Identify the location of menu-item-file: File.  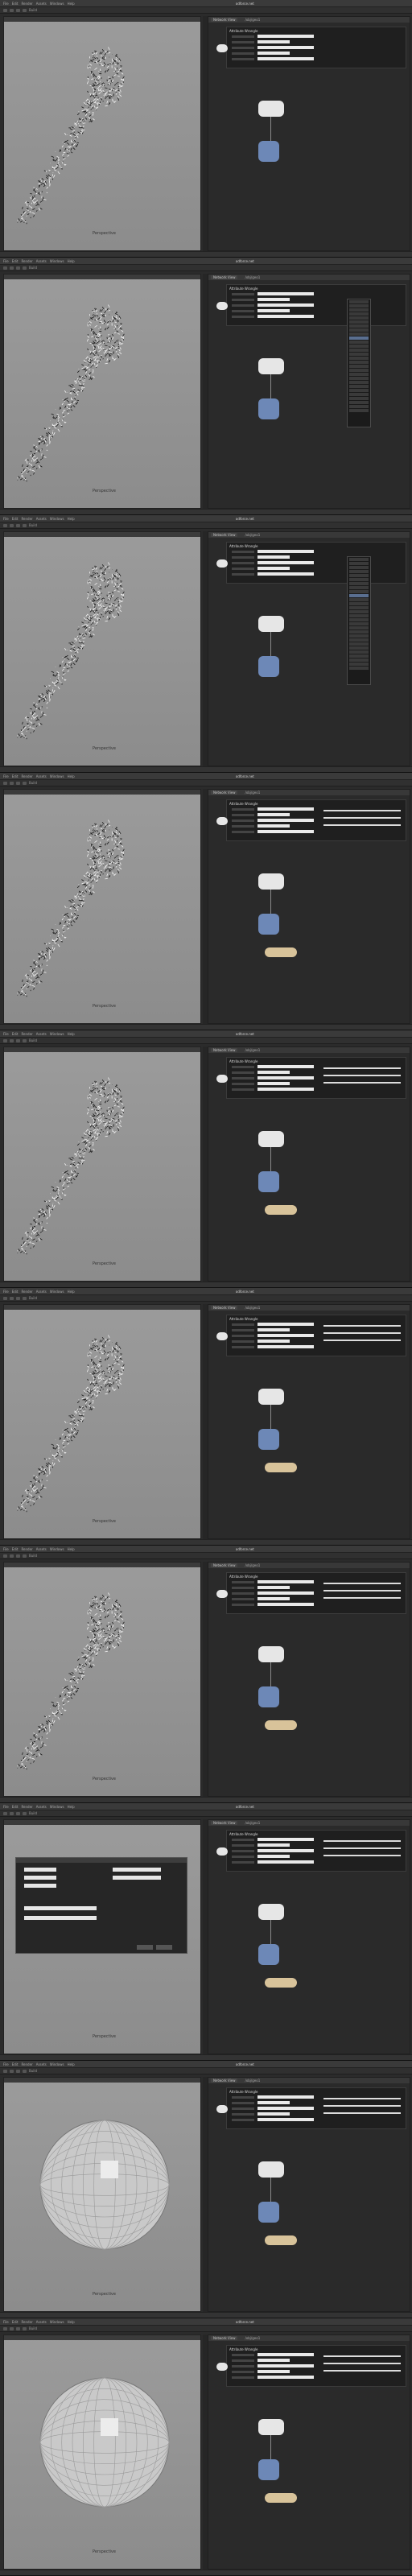
(6, 2322).